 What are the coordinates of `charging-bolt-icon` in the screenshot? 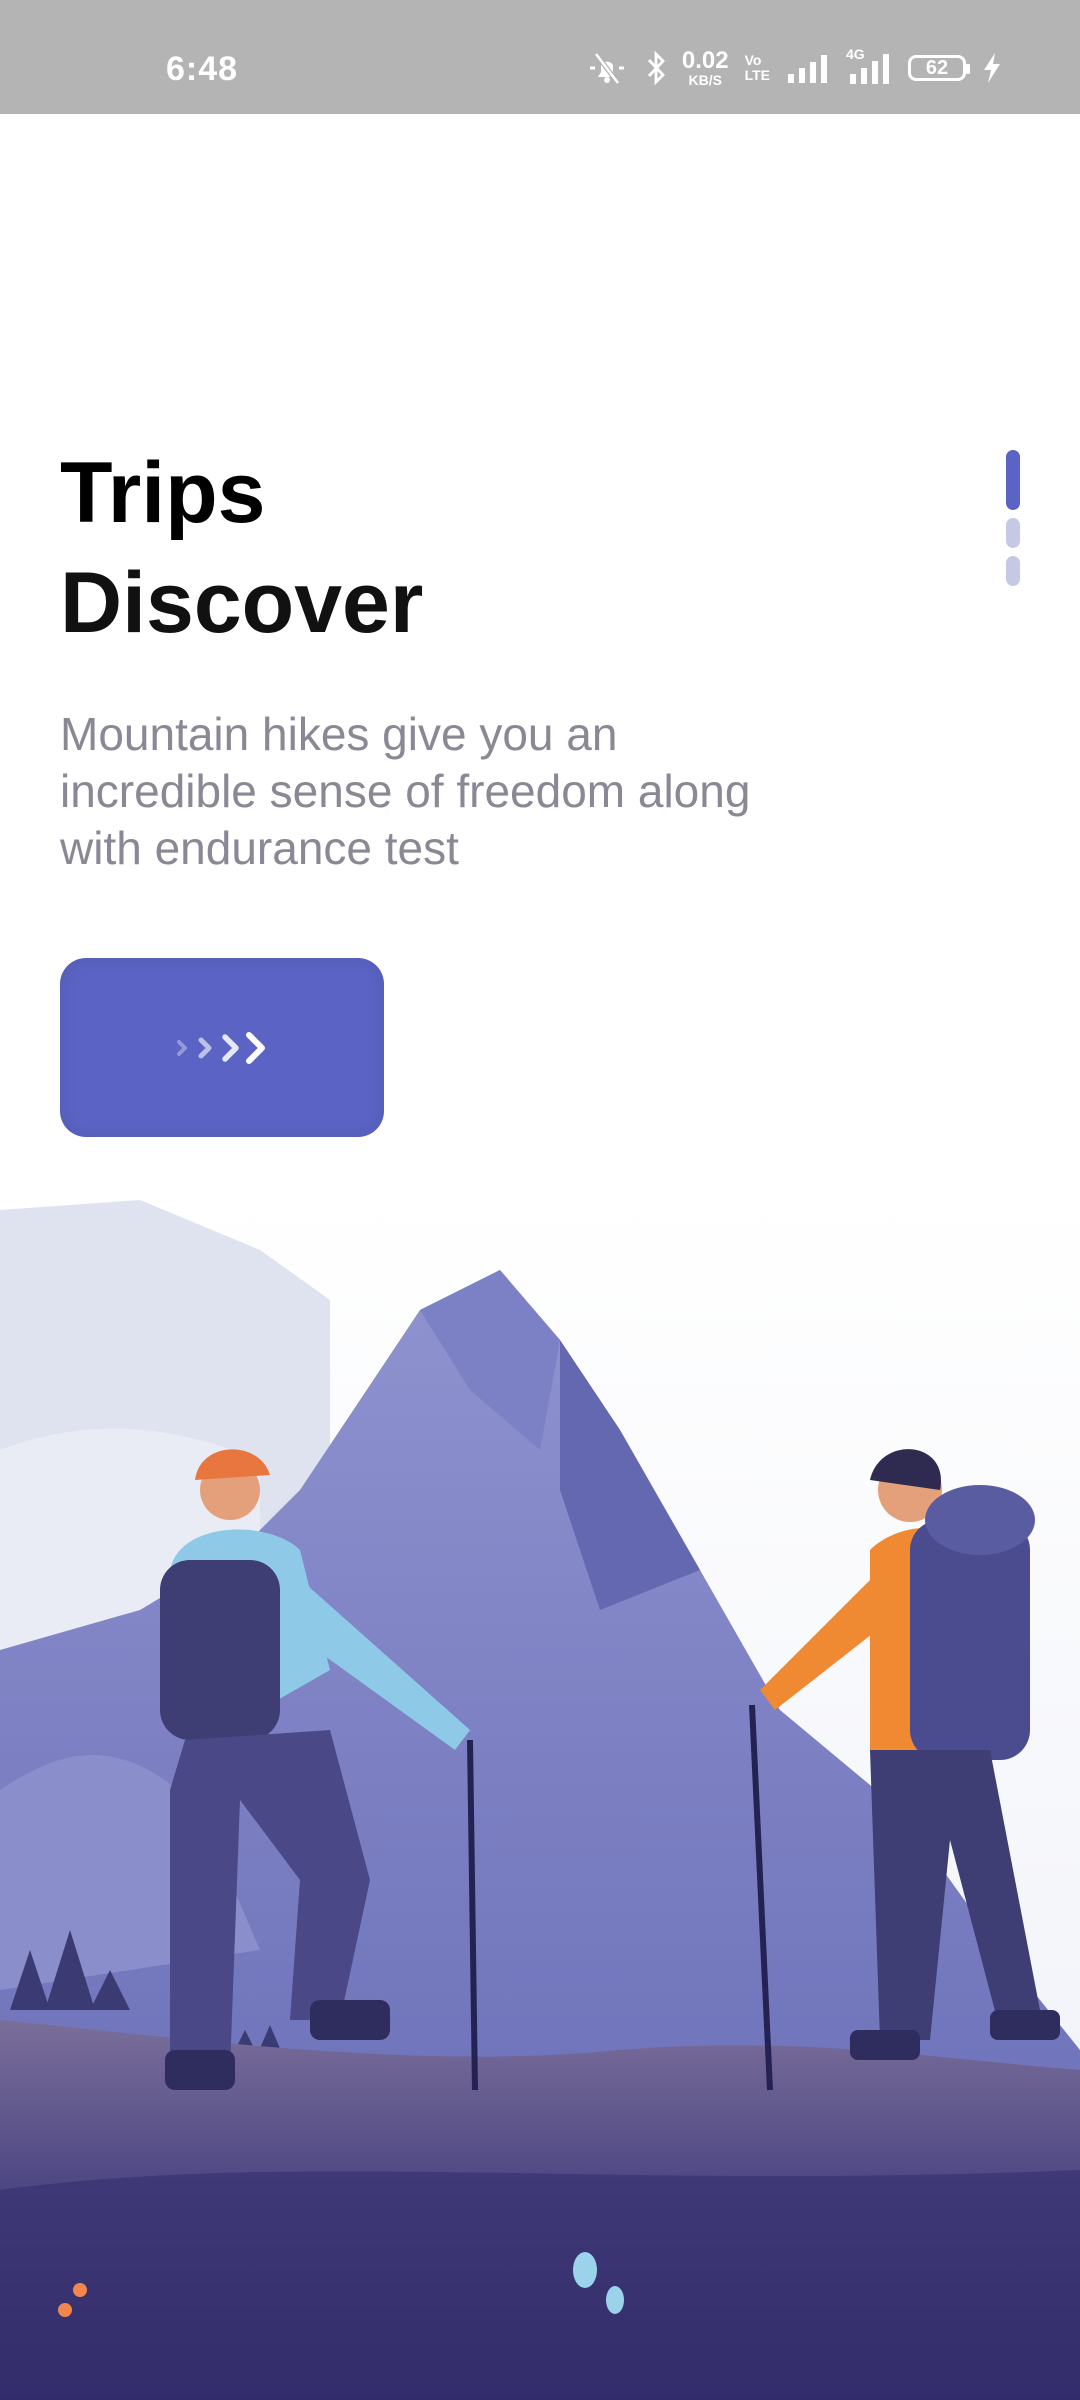 It's located at (992, 68).